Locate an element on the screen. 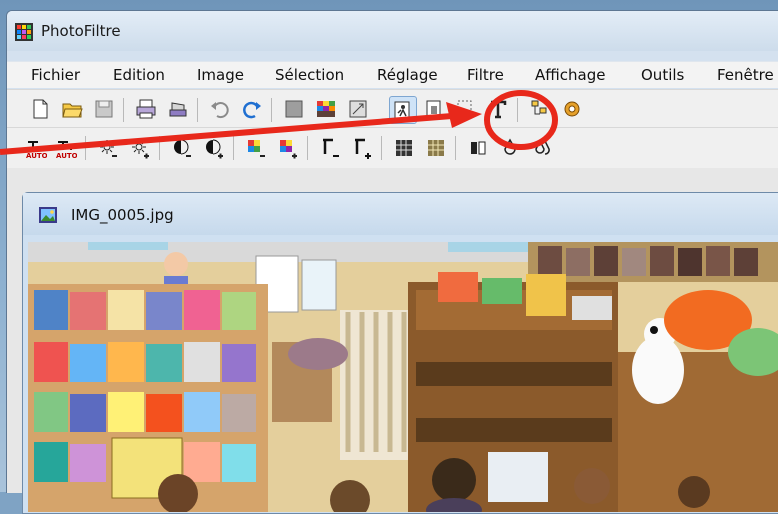  redo-button is located at coordinates (252, 109).